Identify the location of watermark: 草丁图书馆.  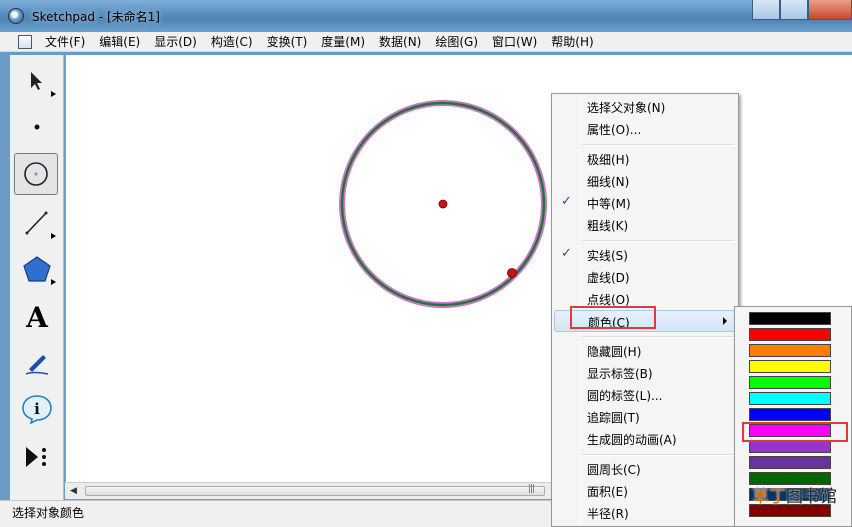
(794, 497).